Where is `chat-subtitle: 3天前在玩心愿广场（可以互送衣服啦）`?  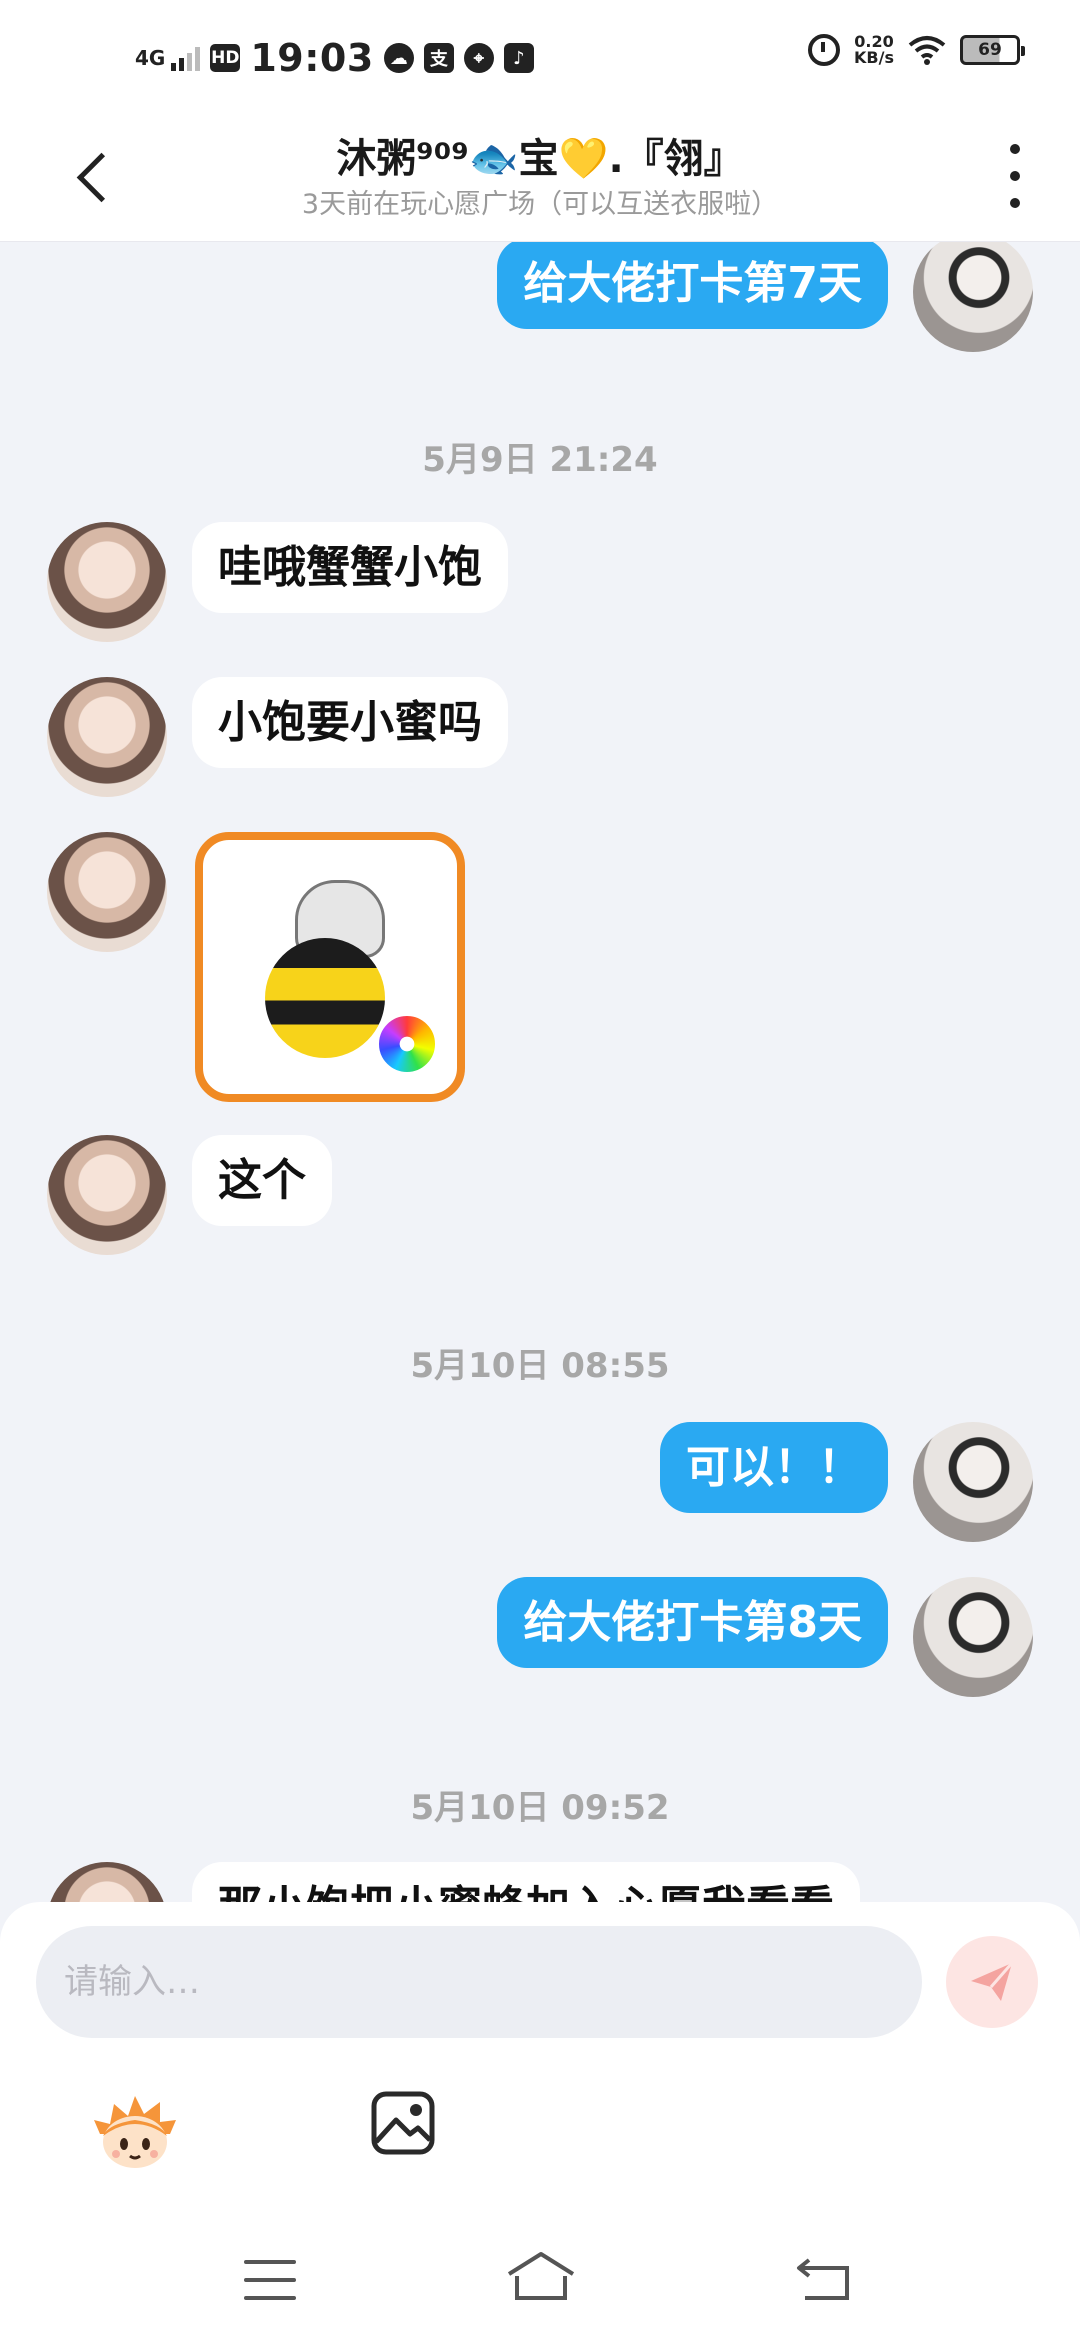 chat-subtitle: 3天前在玩心愿广场（可以互送衣服啦） is located at coordinates (540, 204).